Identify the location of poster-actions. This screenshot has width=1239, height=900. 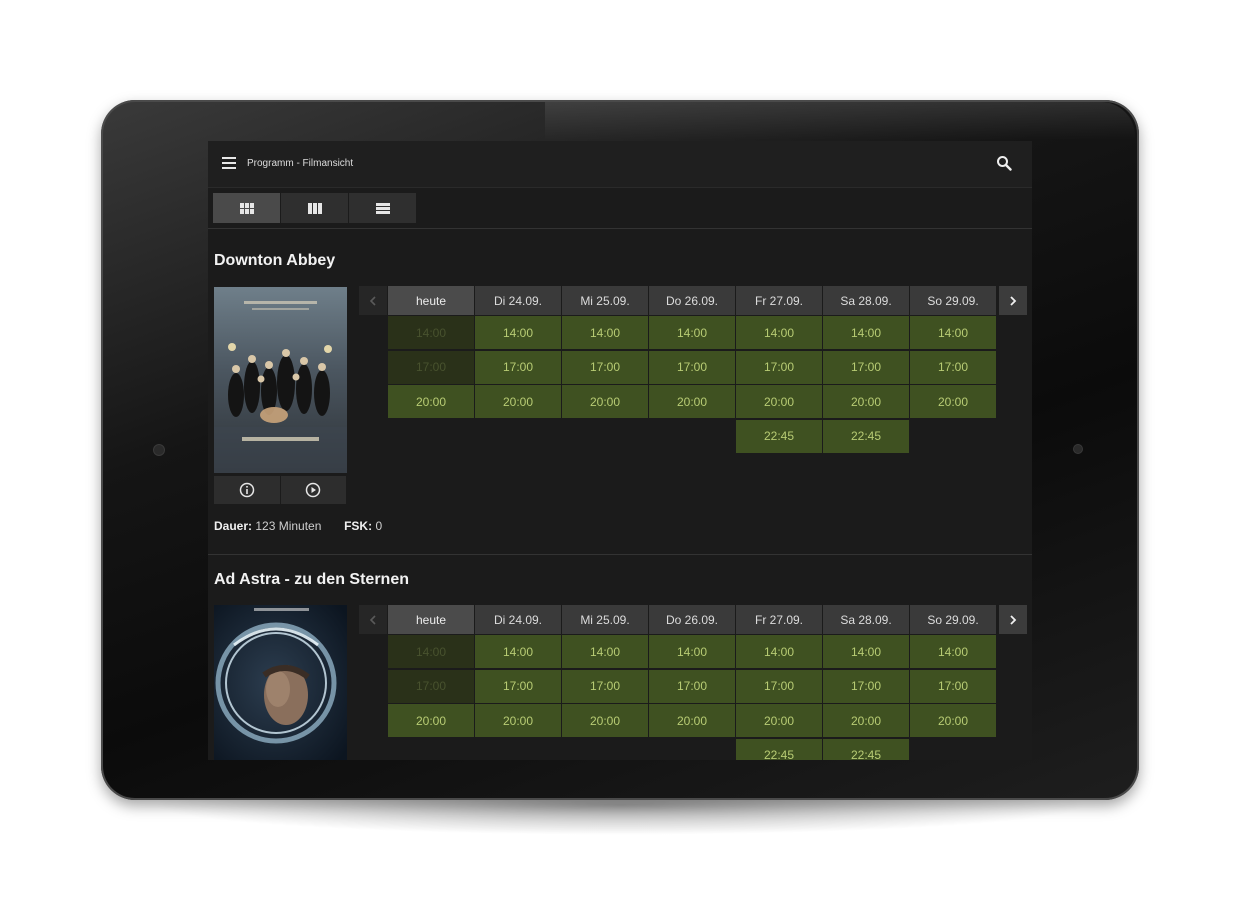
(280, 490).